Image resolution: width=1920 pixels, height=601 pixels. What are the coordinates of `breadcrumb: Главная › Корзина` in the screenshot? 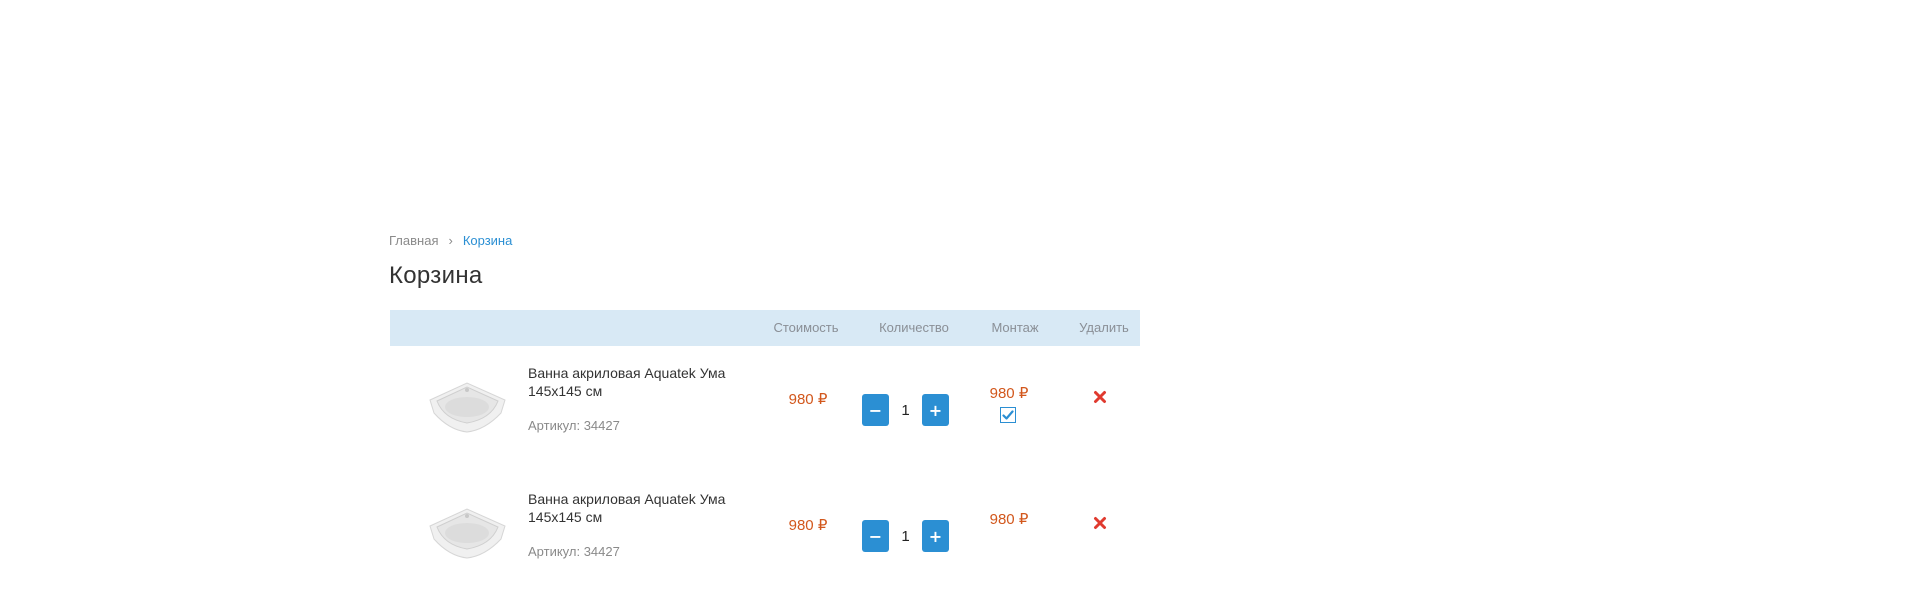 It's located at (450, 240).